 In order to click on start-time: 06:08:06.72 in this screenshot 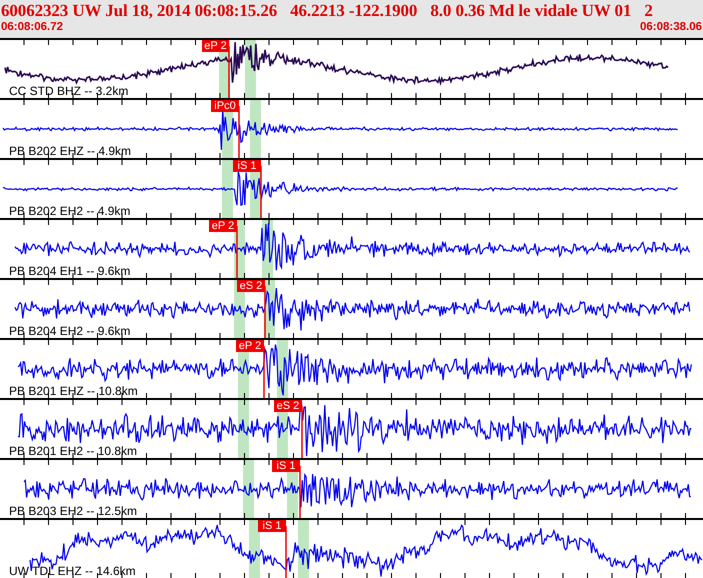, I will do `click(32, 28)`.